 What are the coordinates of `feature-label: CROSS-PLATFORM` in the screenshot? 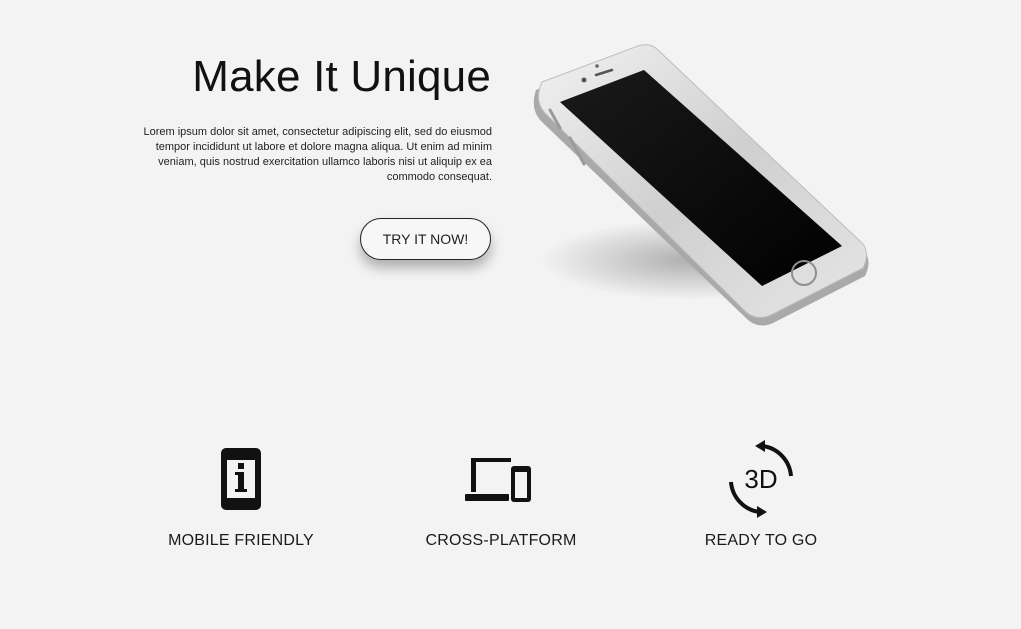 It's located at (501, 540).